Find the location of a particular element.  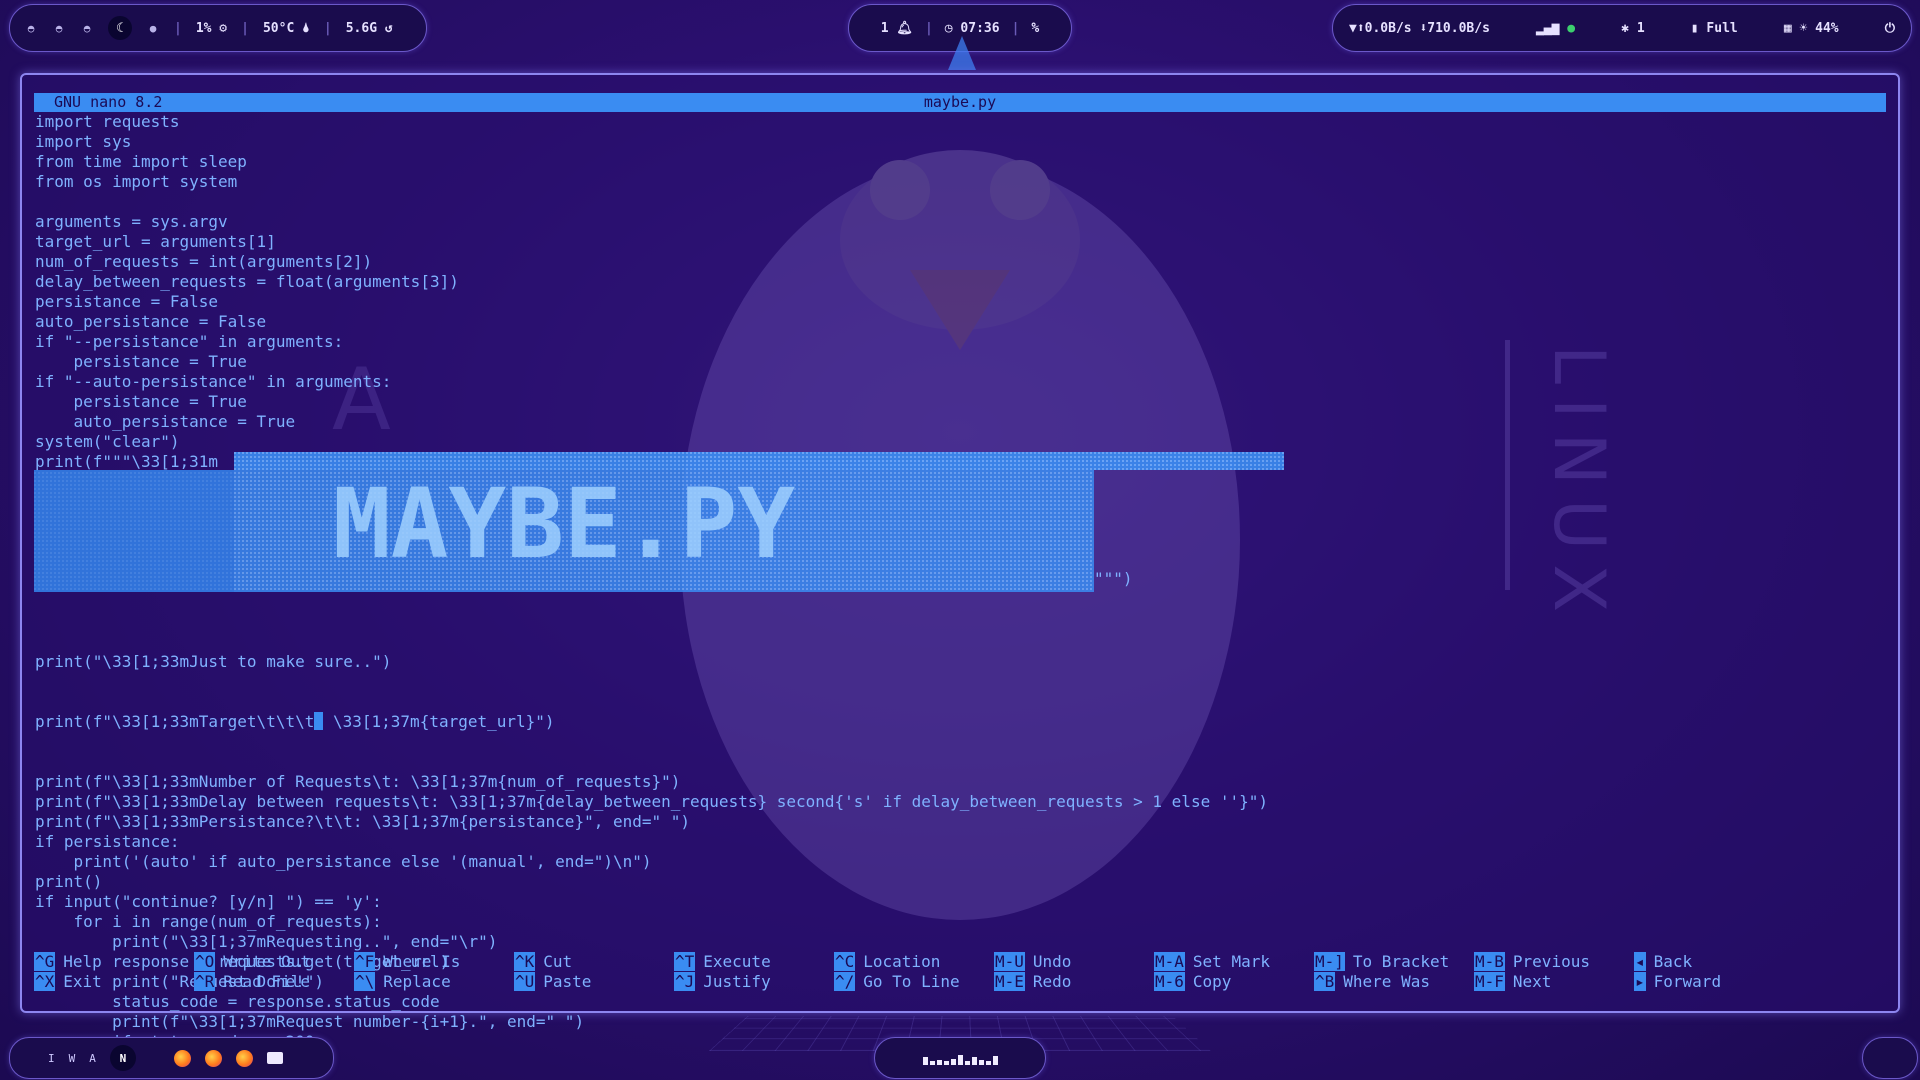

shortcut-label: Next is located at coordinates (1532, 981).